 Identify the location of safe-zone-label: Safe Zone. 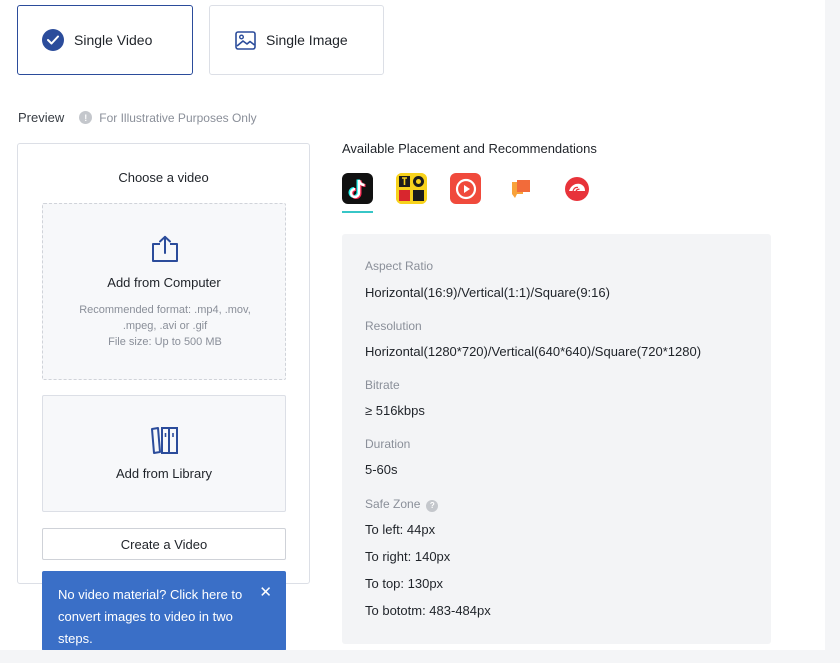
(393, 504).